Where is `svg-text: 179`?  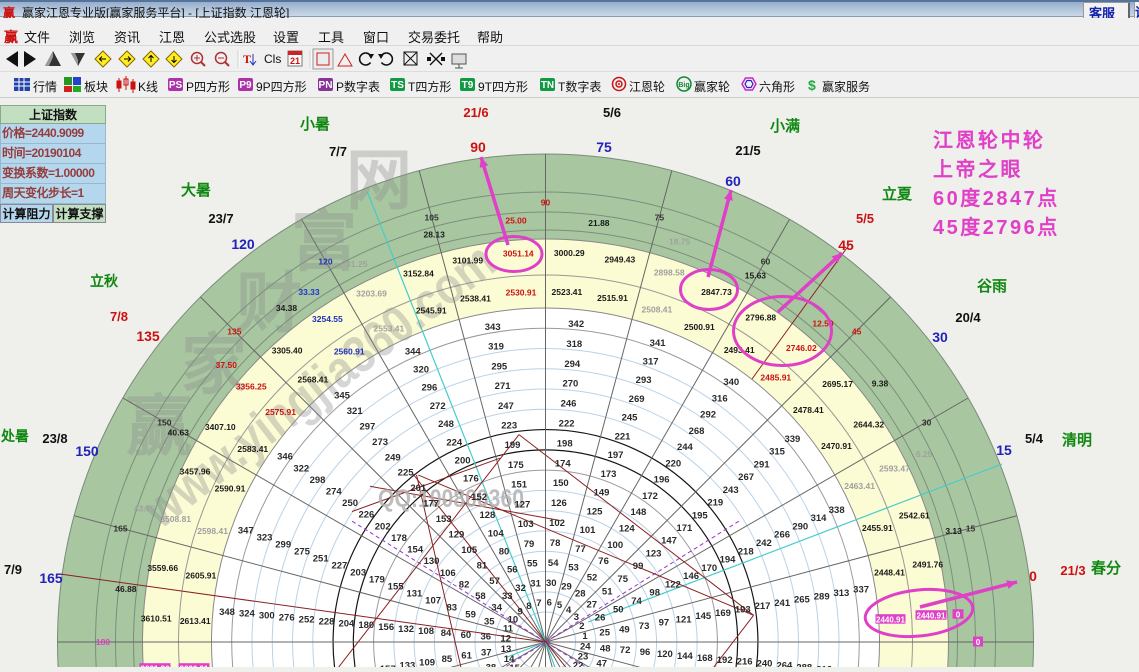
svg-text: 179 is located at coordinates (377, 580).